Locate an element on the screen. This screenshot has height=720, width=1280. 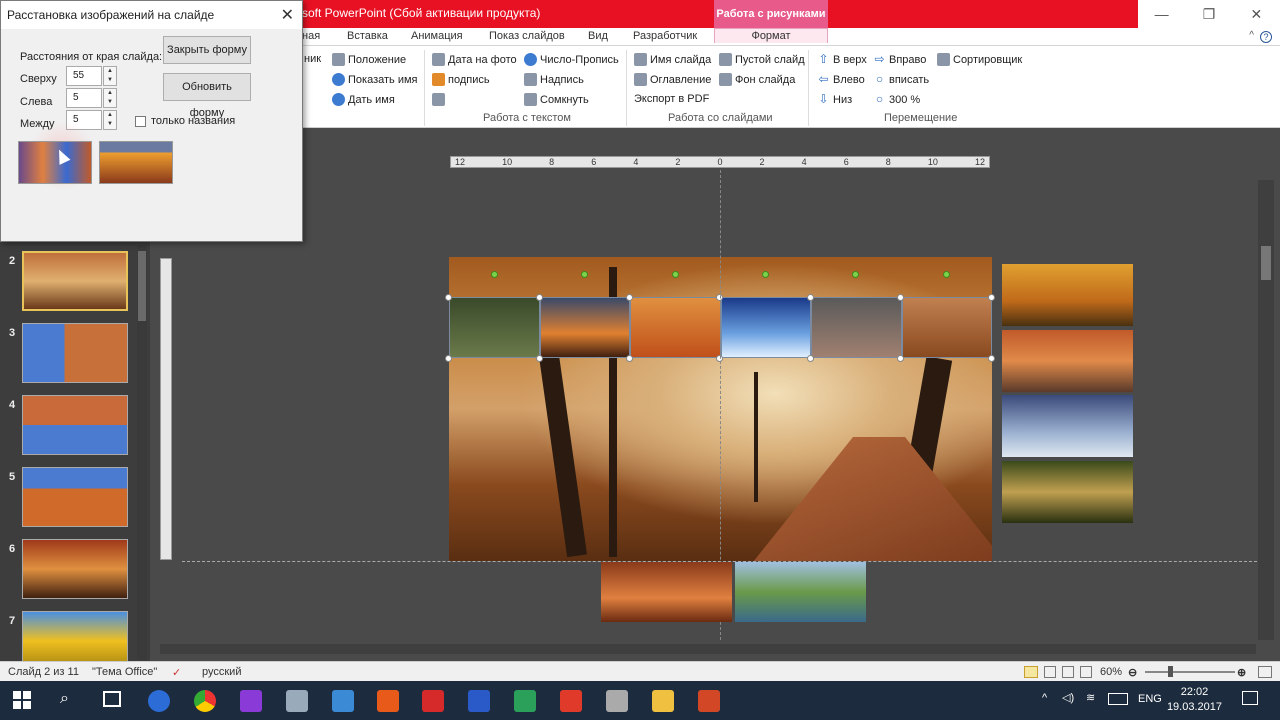
left-input: 5 is located at coordinates (84, 98).